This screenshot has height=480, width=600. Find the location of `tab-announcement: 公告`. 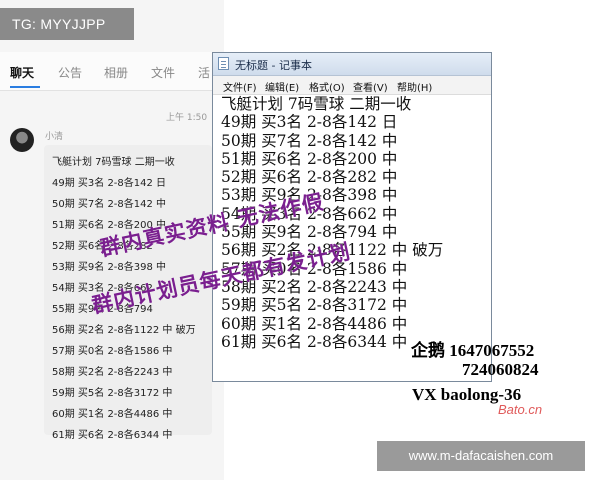

tab-announcement: 公告 is located at coordinates (70, 72).